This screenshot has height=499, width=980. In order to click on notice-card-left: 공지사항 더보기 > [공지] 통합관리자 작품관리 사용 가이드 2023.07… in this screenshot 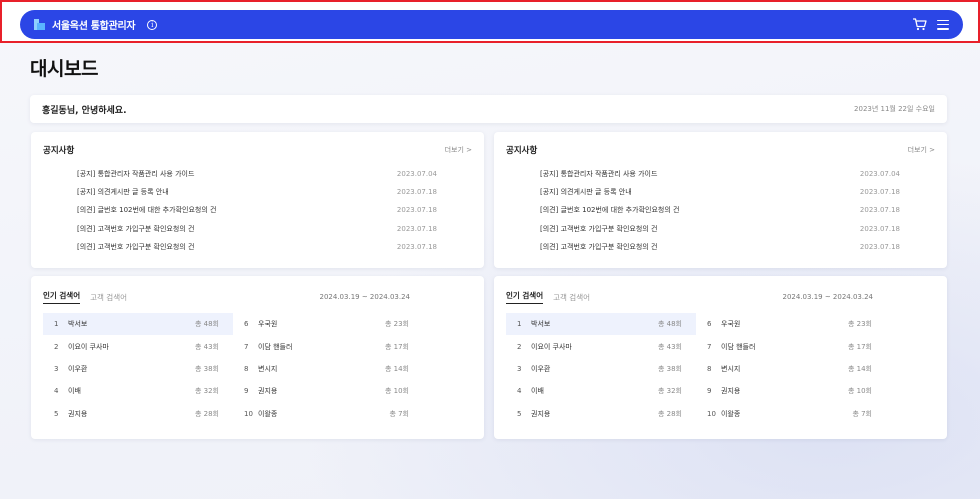, I will do `click(257, 200)`.